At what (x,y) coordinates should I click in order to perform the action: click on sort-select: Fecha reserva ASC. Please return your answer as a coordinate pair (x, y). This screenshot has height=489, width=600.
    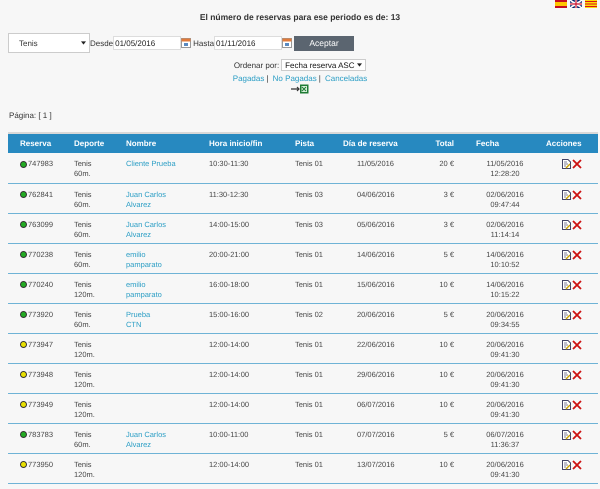
    Looking at the image, I should click on (323, 65).